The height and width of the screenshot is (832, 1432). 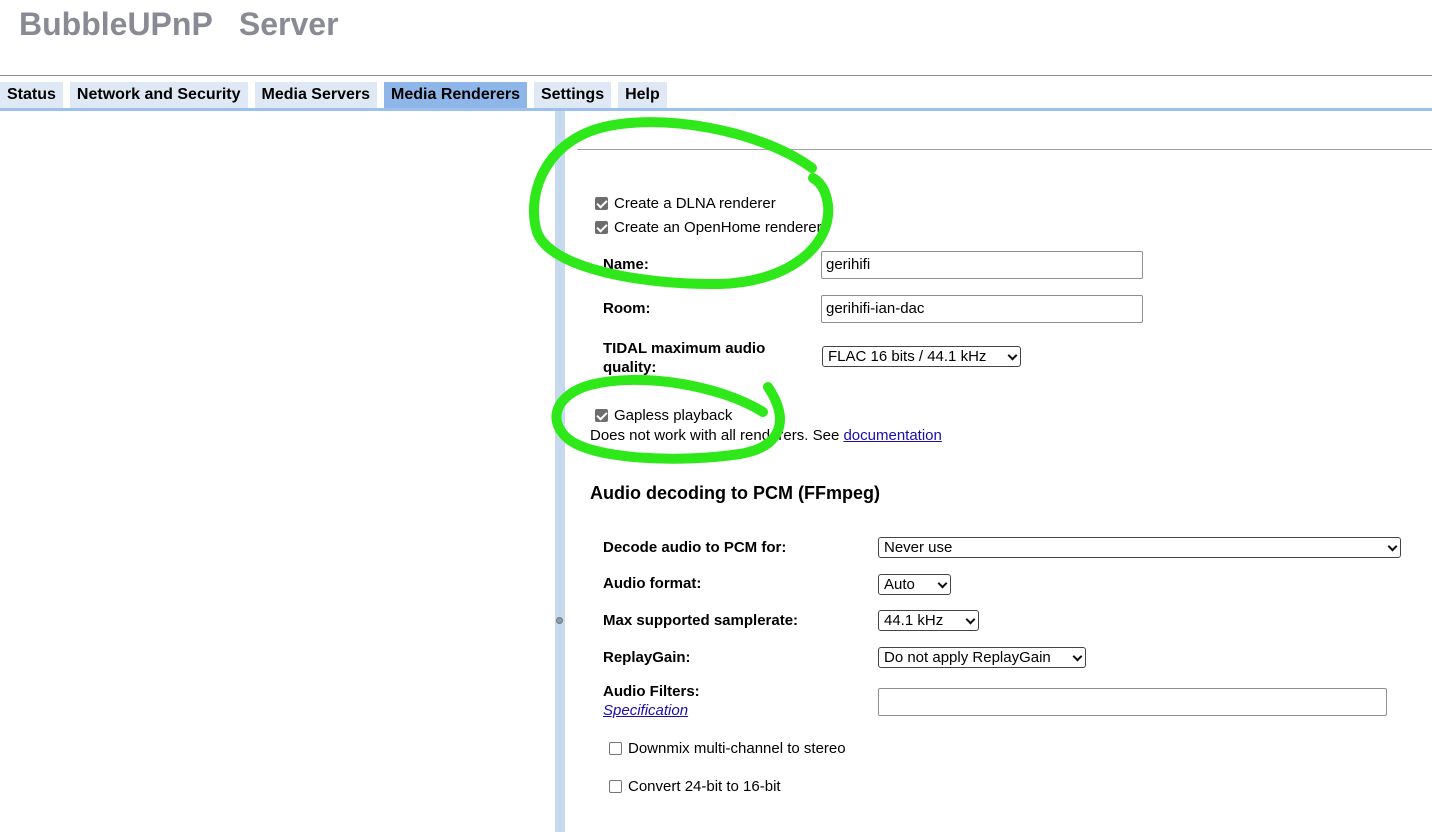 I want to click on decode-select: Never use, so click(x=1139, y=547).